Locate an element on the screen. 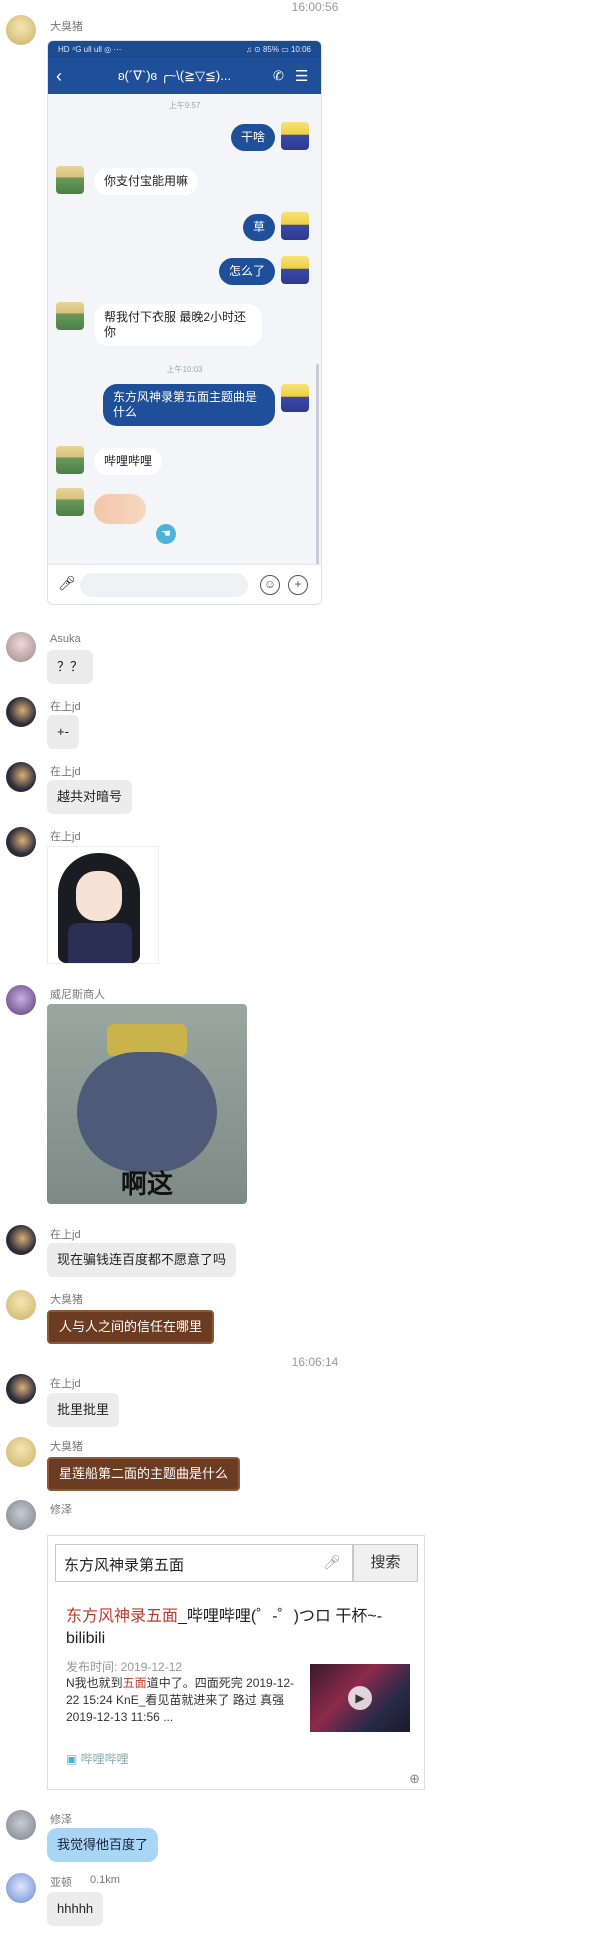 Image resolution: width=606 pixels, height=1938 pixels. plus-icon: + is located at coordinates (298, 585).